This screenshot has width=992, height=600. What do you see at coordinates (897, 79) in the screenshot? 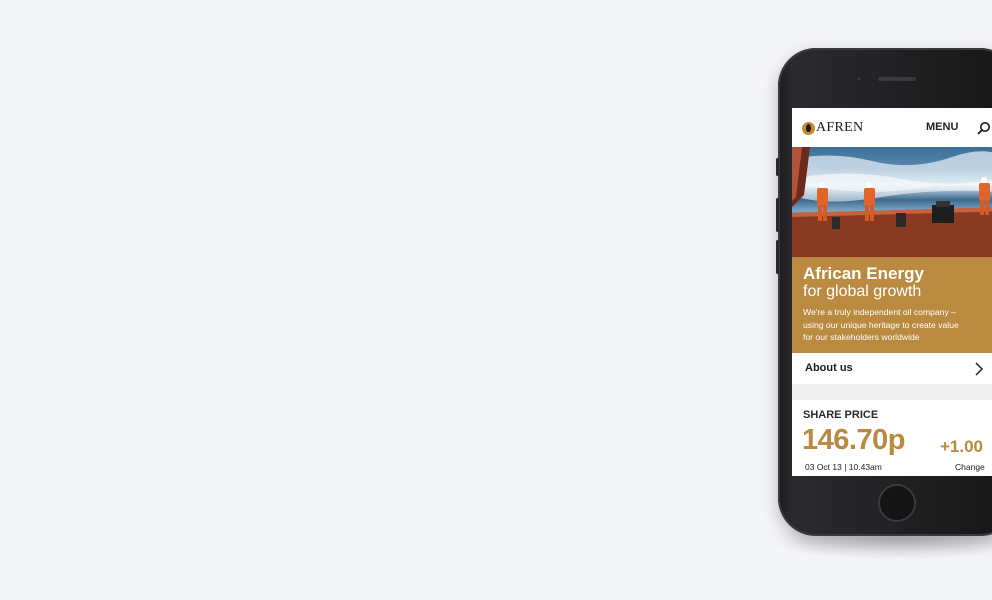
I see `earpiece-speaker` at bounding box center [897, 79].